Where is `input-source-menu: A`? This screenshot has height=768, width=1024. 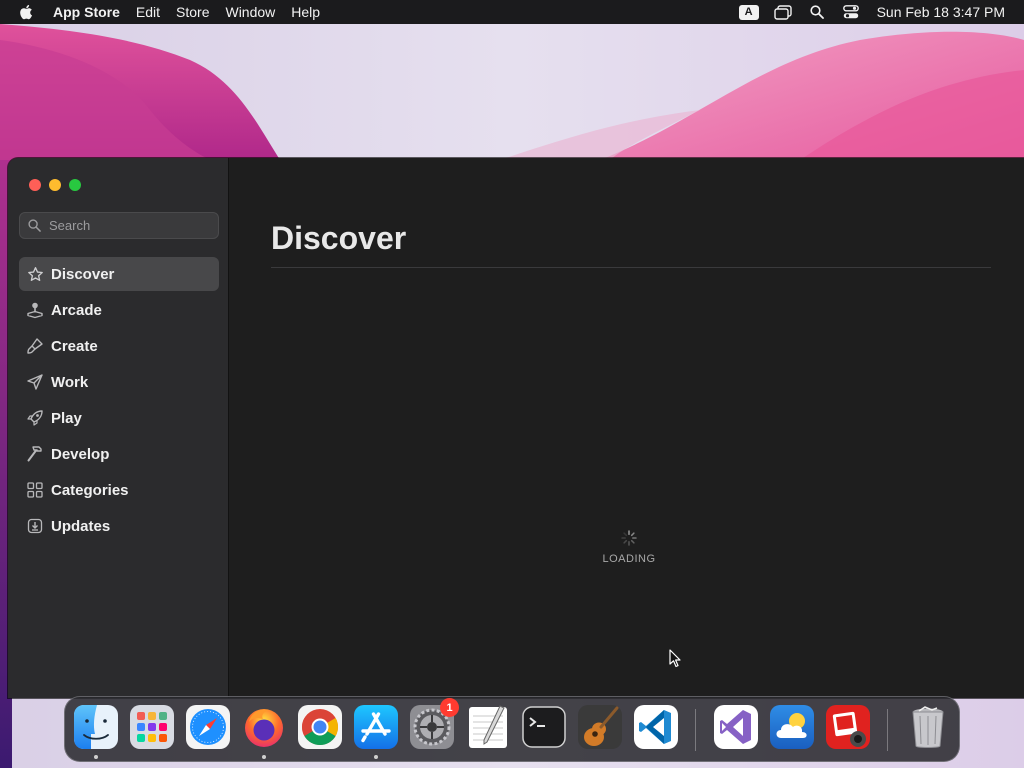 input-source-menu: A is located at coordinates (749, 12).